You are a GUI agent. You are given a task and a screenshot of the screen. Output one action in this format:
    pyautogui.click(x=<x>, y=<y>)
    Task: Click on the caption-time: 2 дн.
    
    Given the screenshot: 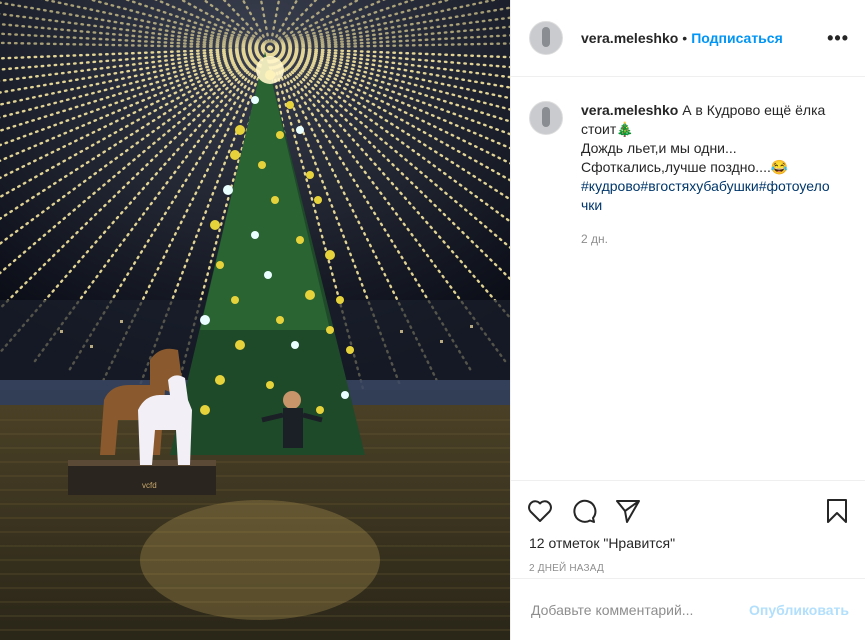 What is the action you would take?
    pyautogui.click(x=708, y=239)
    